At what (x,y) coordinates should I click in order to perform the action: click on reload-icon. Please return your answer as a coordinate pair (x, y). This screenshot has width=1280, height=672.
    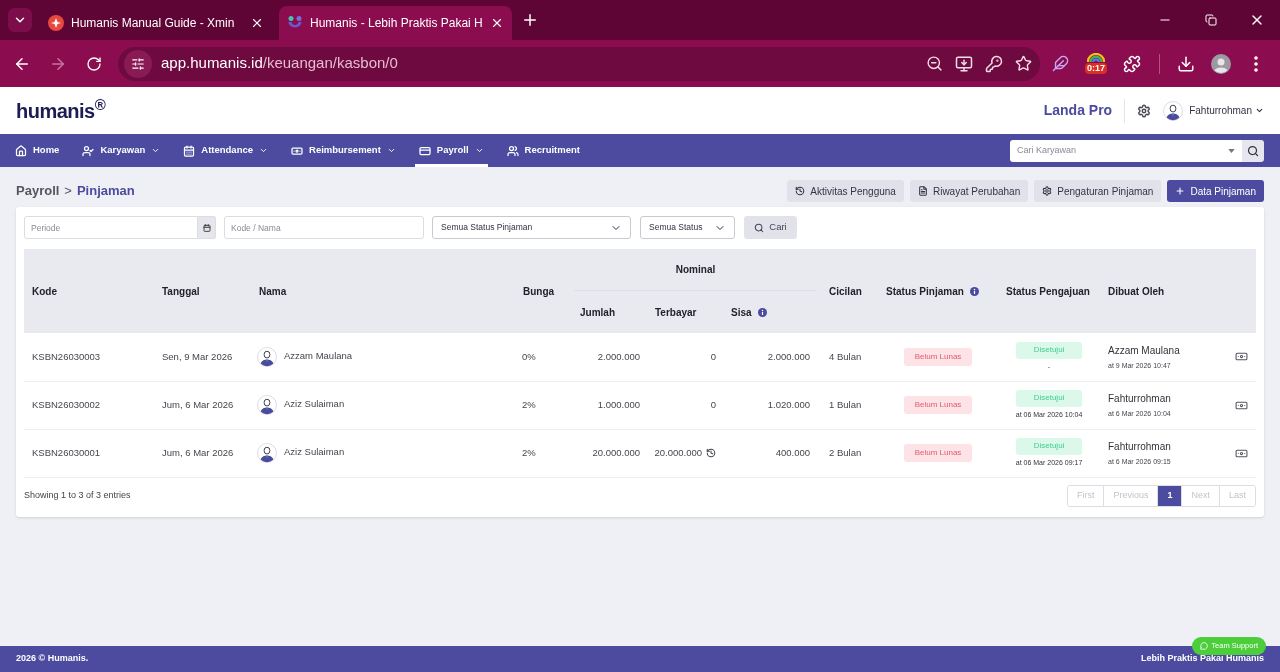
    Looking at the image, I should click on (94, 63).